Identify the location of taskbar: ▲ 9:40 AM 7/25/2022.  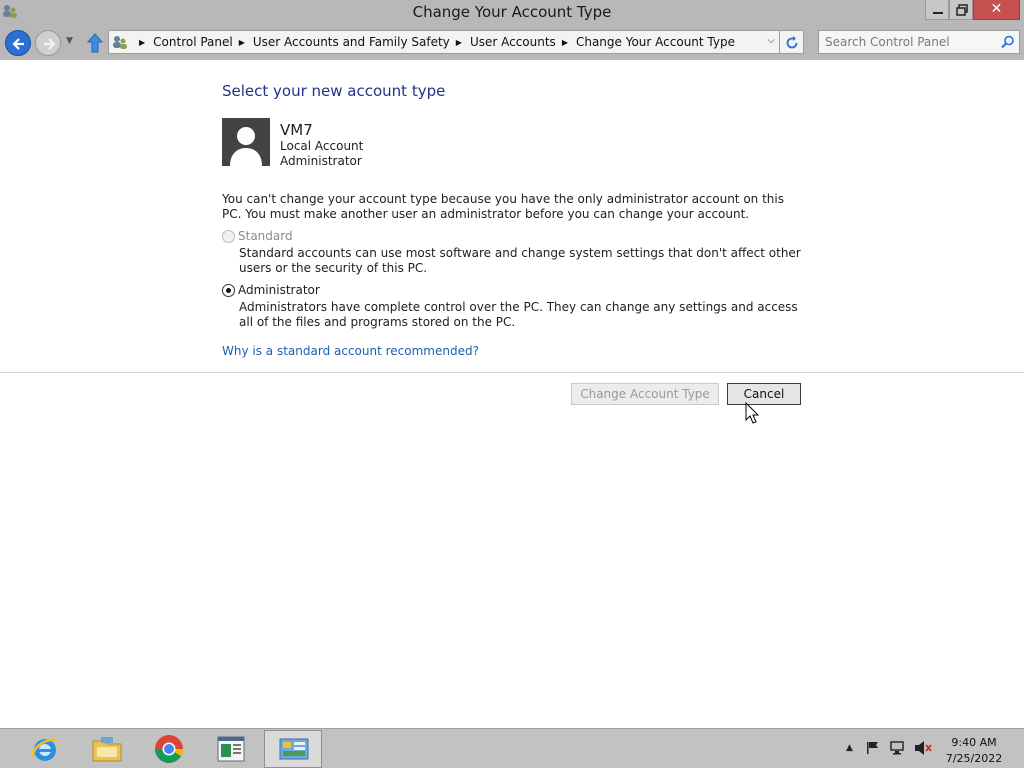
(512, 748).